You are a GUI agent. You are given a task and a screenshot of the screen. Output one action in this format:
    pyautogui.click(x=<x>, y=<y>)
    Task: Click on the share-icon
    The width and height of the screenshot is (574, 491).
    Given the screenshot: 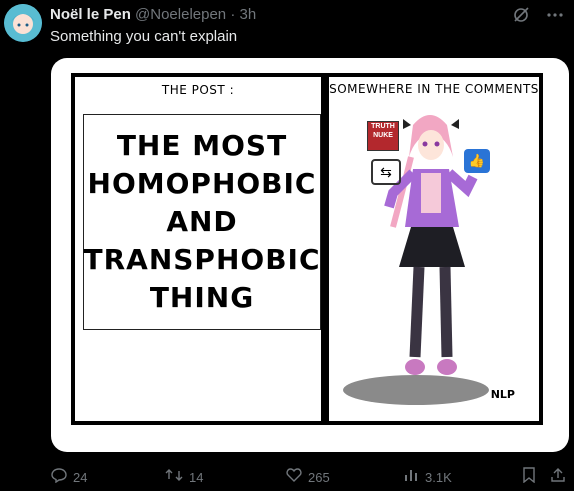 What is the action you would take?
    pyautogui.click(x=558, y=477)
    